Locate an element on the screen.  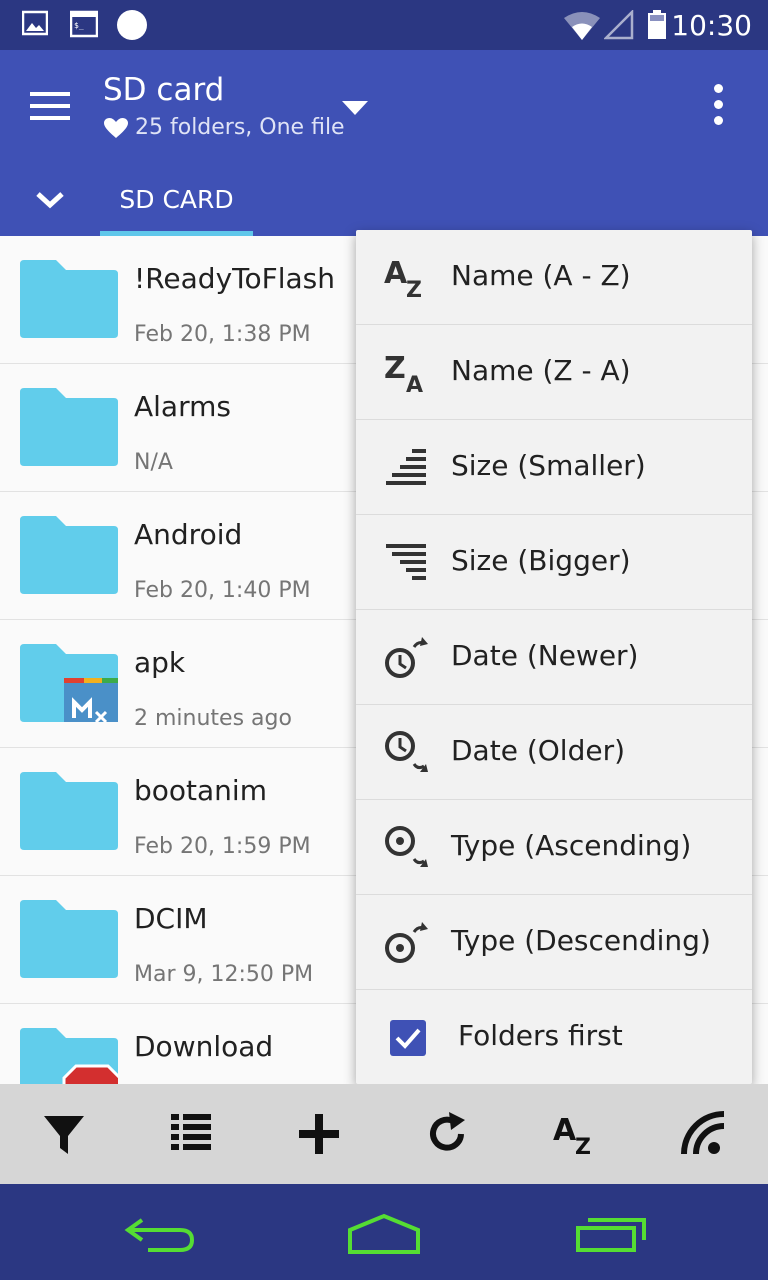
menu-item-name-desc: Z A Name (Z - A) is located at coordinates (554, 372).